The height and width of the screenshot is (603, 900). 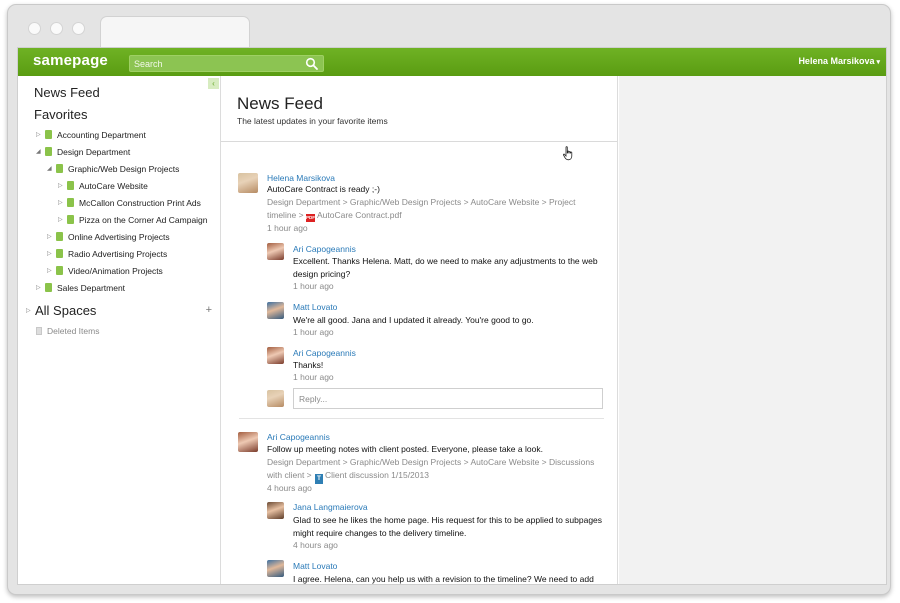 I want to click on tree-item-pizza-on-the-corner-ad-campaign: ▷ Pizza on the Corner Ad Campaign, so click(x=119, y=220).